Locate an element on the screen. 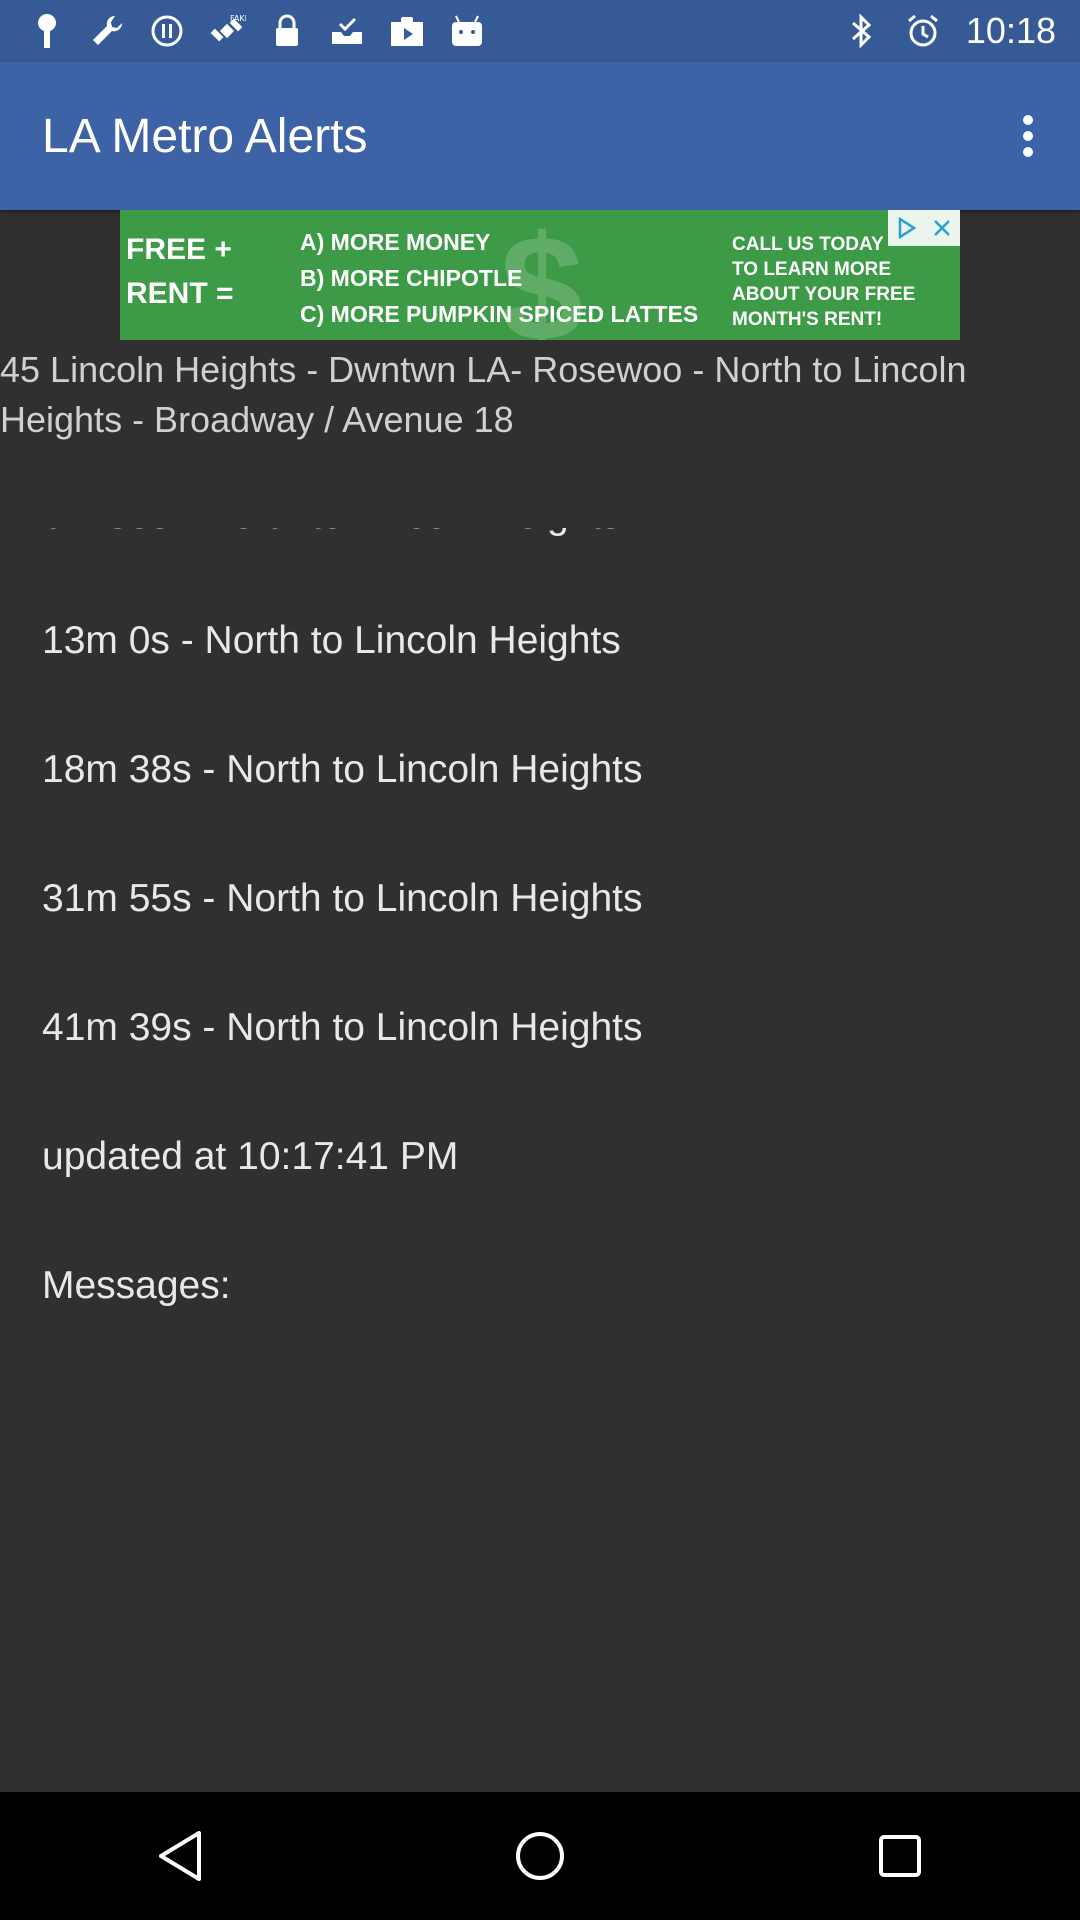 This screenshot has width=1080, height=1920. status-bar: FAKE 10:18 is located at coordinates (540, 31).